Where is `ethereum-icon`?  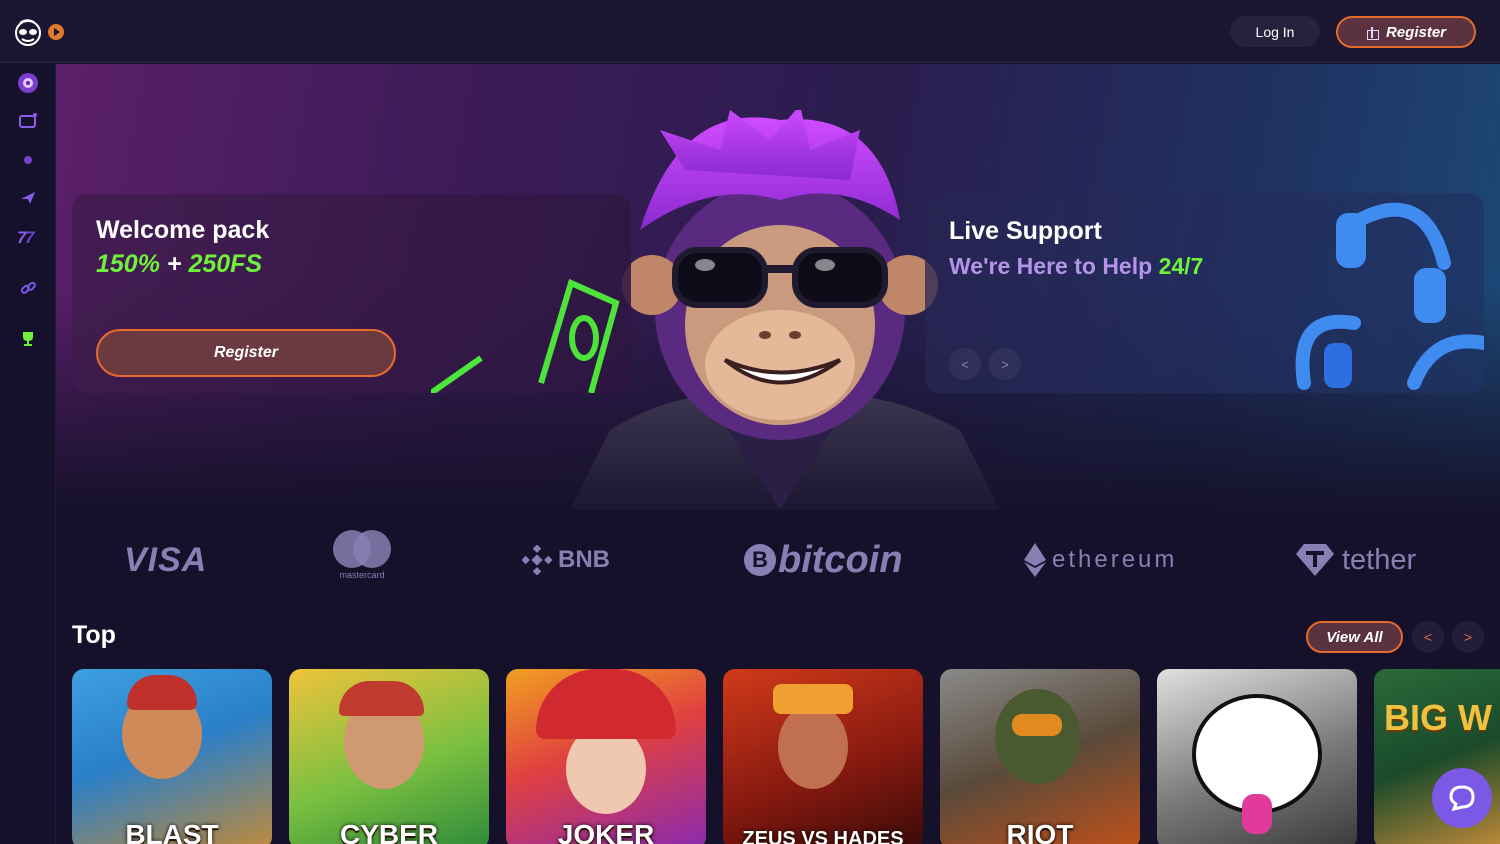
ethereum-icon is located at coordinates (1035, 560).